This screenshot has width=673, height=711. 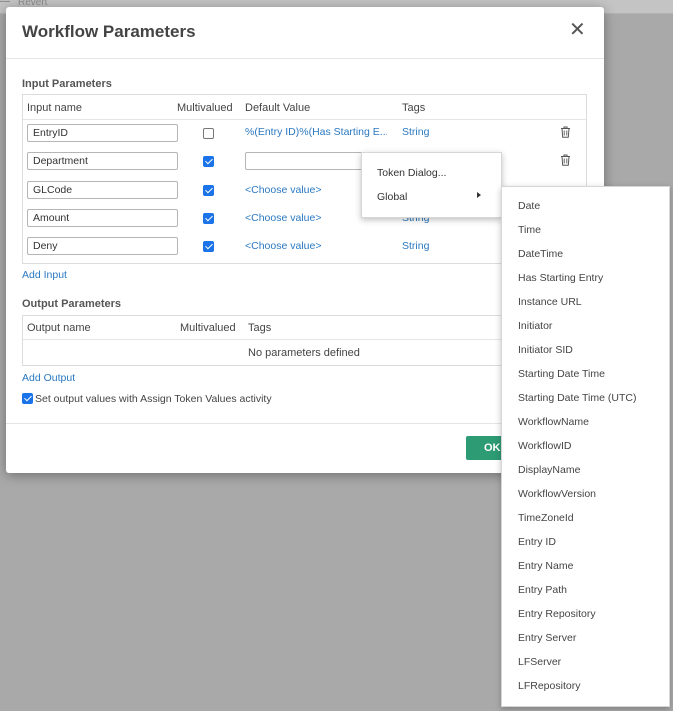 What do you see at coordinates (557, 614) in the screenshot?
I see `submenu-item: Entry Repository` at bounding box center [557, 614].